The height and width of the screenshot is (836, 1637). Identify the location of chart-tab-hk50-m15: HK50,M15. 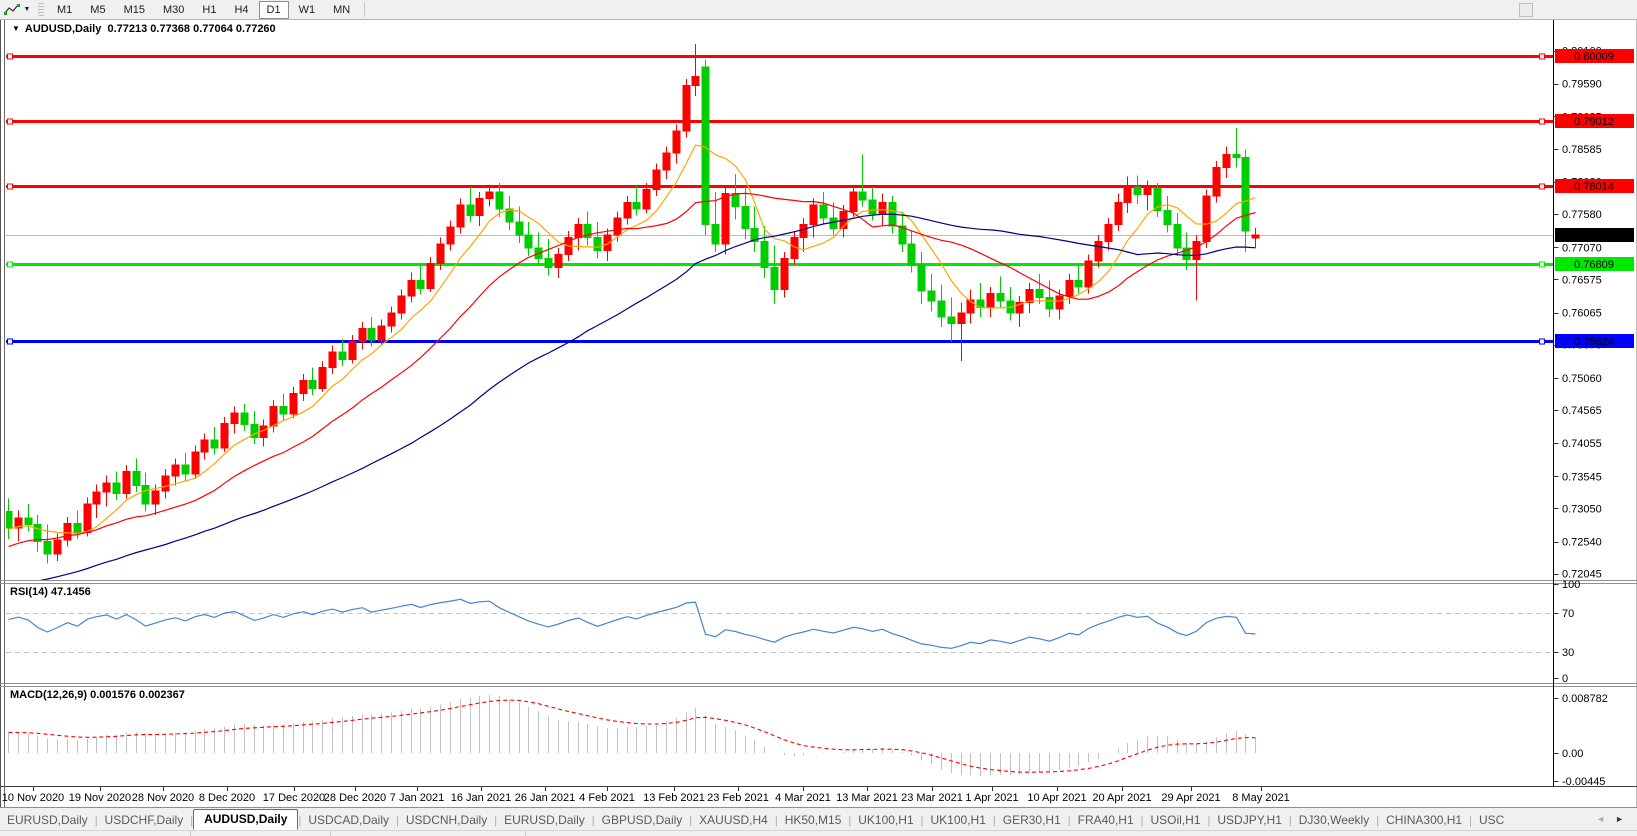
(813, 820).